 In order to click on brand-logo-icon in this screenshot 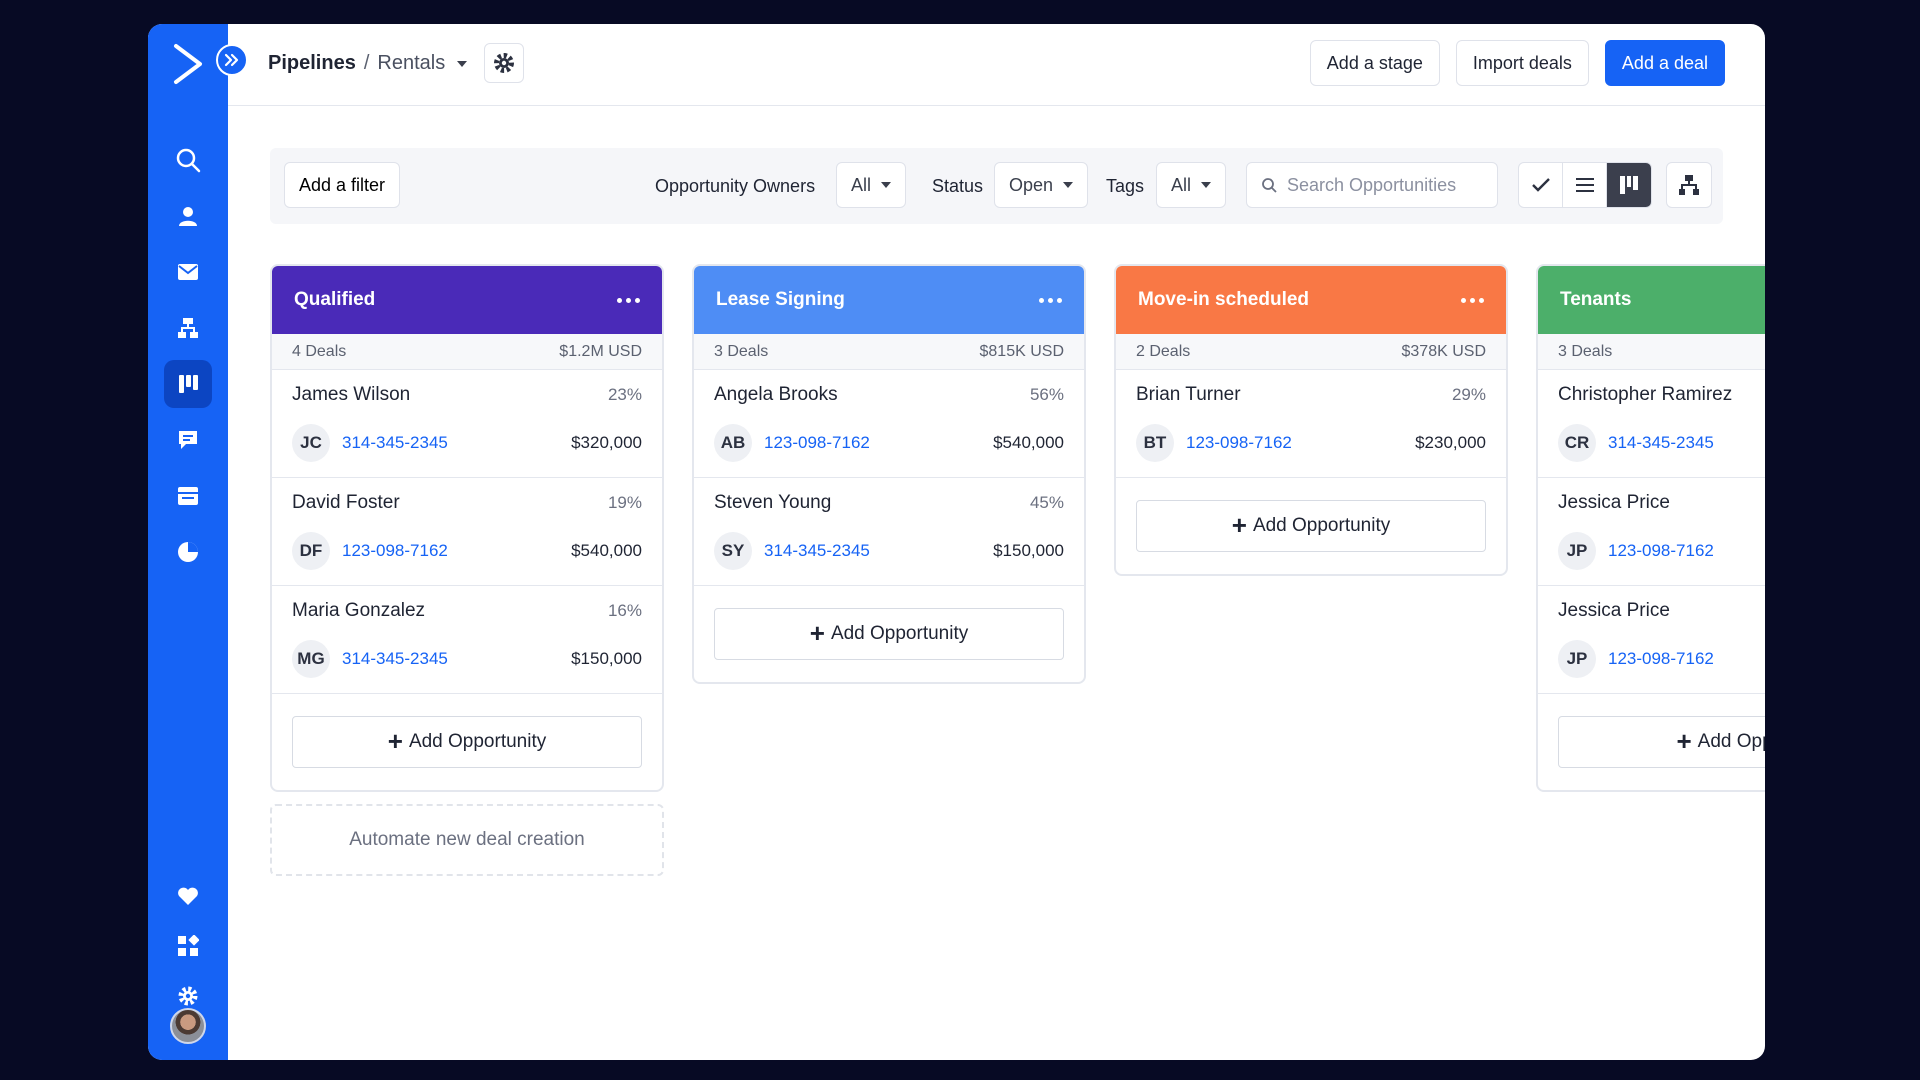, I will do `click(188, 64)`.